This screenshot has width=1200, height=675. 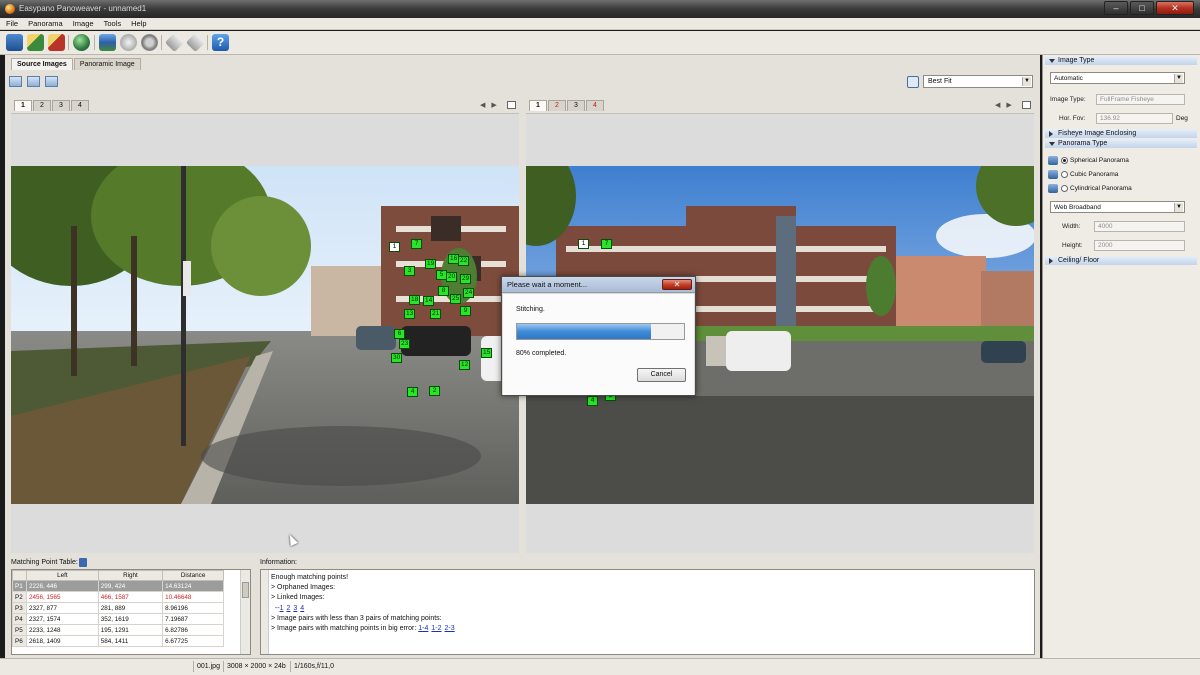 What do you see at coordinates (583, 244) in the screenshot?
I see `right-match-point-marker: 1` at bounding box center [583, 244].